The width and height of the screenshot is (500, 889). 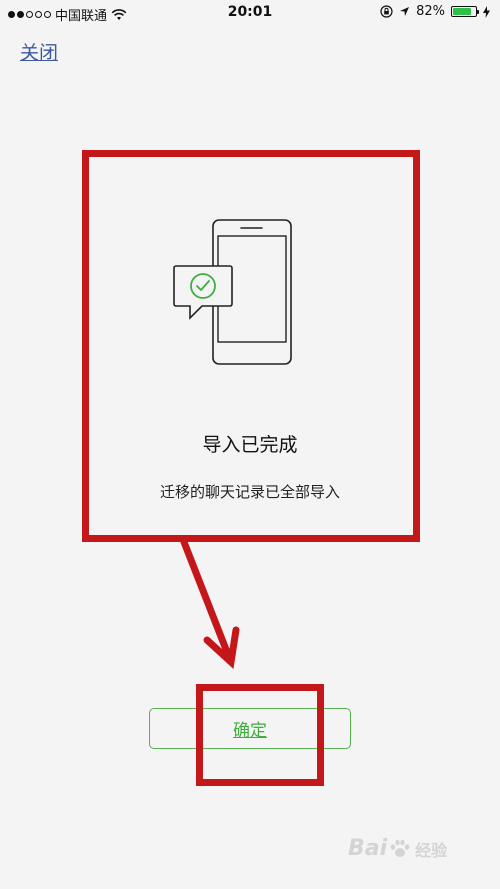 What do you see at coordinates (250, 728) in the screenshot?
I see `confirm-button: 确定` at bounding box center [250, 728].